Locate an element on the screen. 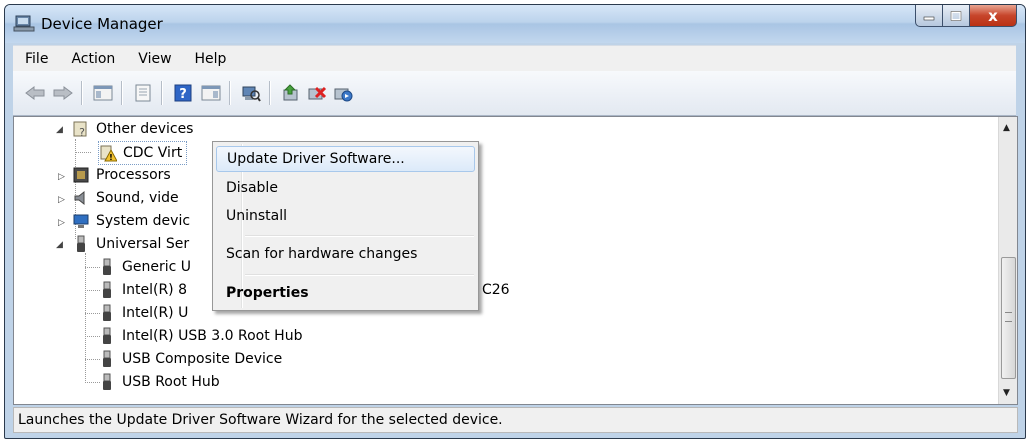 Image resolution: width=1030 pixels, height=442 pixels. tree-item-sound: Sound, vide is located at coordinates (125, 198).